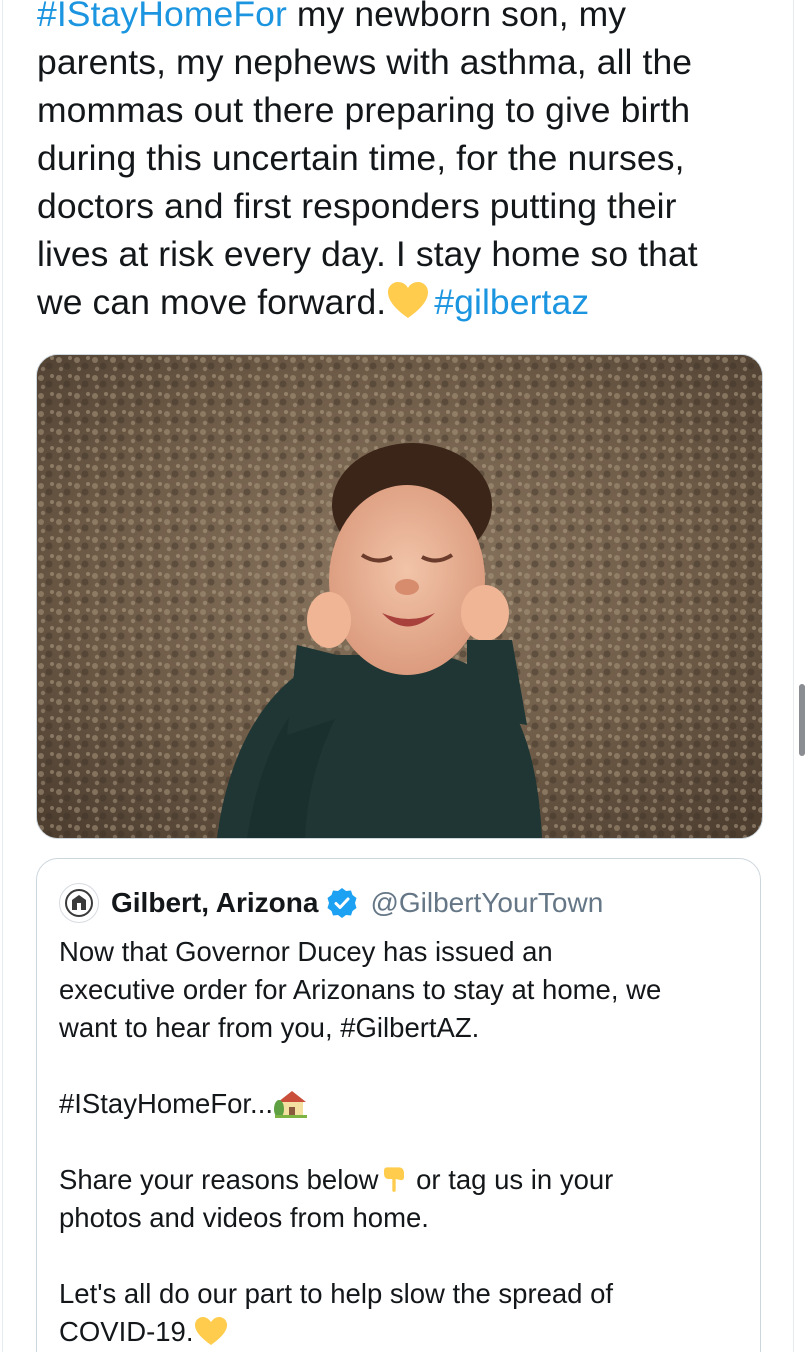 The image size is (812, 1352). I want to click on tweet-text-line-2: parents, my nephews with asthma, all the, so click(365, 62).